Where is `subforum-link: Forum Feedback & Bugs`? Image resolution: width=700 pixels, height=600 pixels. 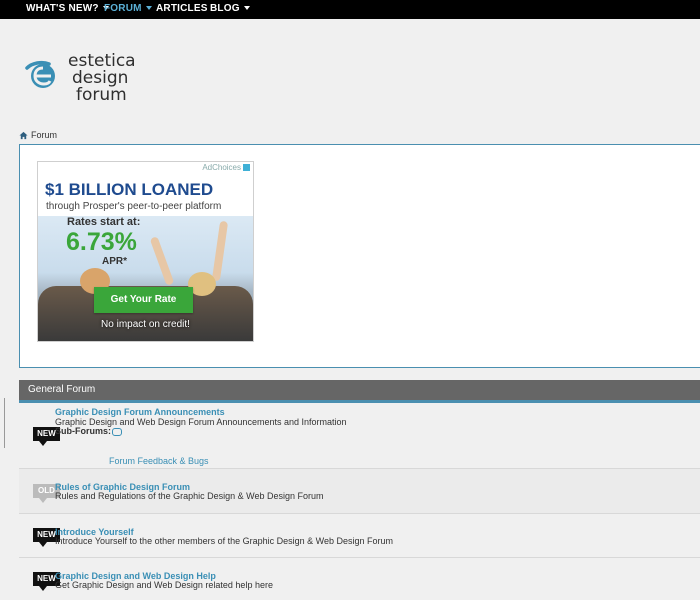 subforum-link: Forum Feedback & Bugs is located at coordinates (159, 461).